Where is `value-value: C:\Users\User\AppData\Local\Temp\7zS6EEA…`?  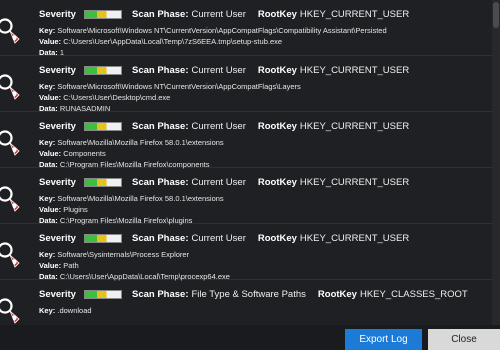 value-value: C:\Users\User\AppData\Local\Temp\7zS6EEA… is located at coordinates (173, 41).